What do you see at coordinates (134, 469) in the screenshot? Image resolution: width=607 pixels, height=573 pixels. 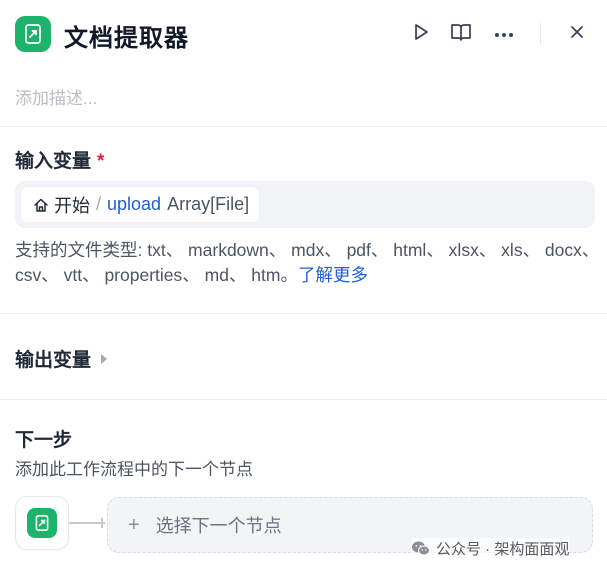 I see `next-step-subtitle: 添加此工作流程中的下一个节点` at bounding box center [134, 469].